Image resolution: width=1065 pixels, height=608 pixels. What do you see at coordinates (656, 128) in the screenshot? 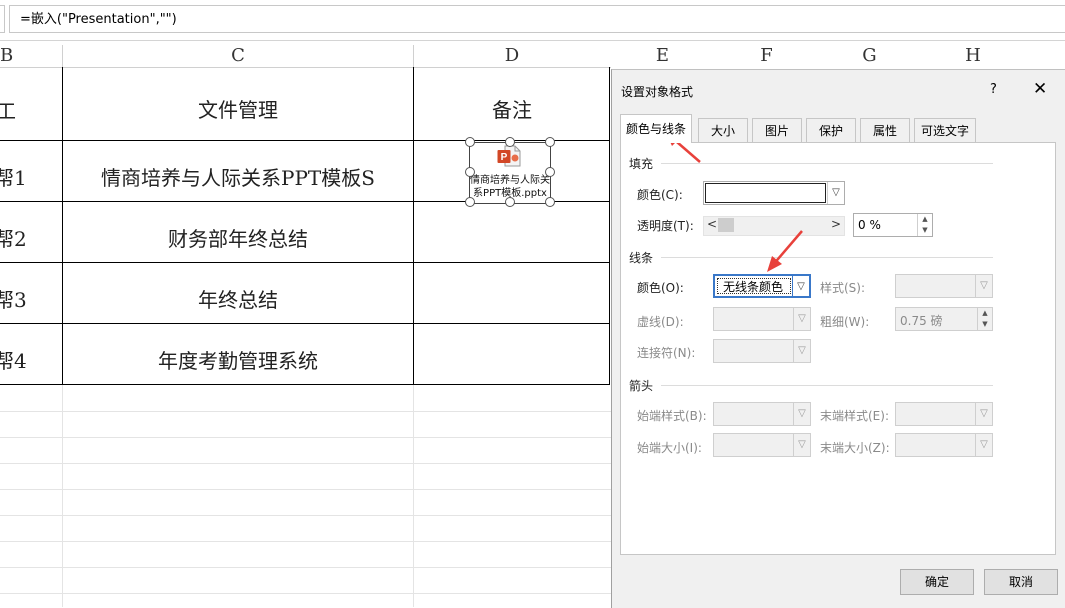
I see `tab-colors-and-lines: 颜色与线条` at bounding box center [656, 128].